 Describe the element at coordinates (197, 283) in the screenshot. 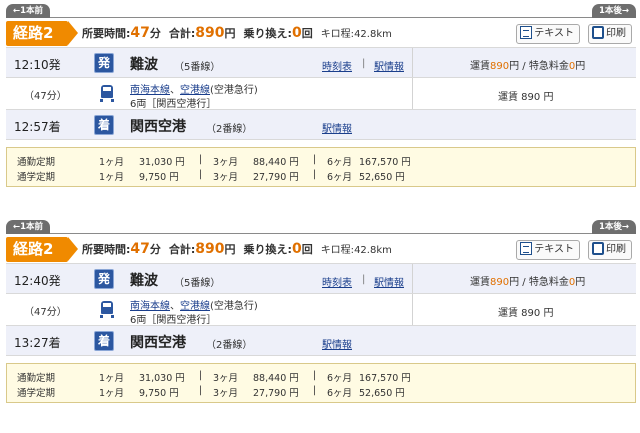

I see `departure-platform: （5番線）` at that location.